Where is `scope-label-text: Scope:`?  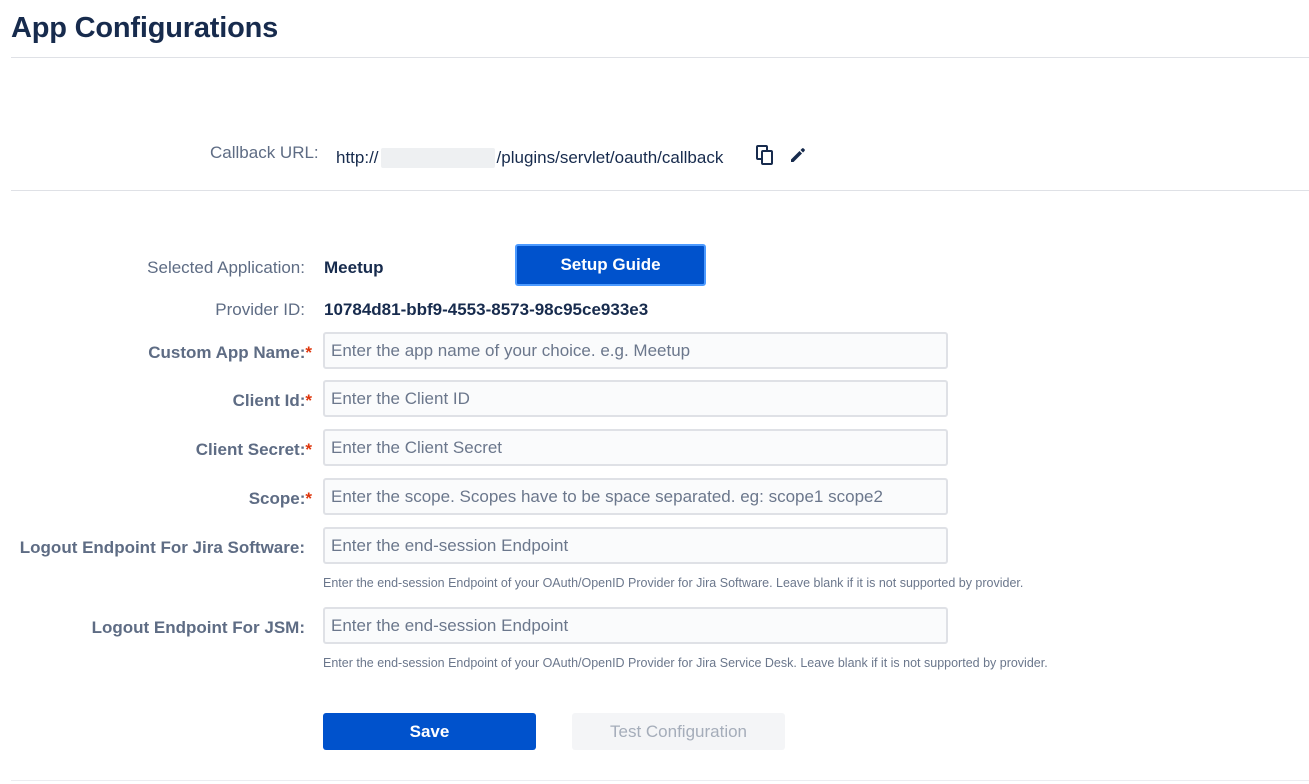
scope-label-text: Scope: is located at coordinates (277, 498).